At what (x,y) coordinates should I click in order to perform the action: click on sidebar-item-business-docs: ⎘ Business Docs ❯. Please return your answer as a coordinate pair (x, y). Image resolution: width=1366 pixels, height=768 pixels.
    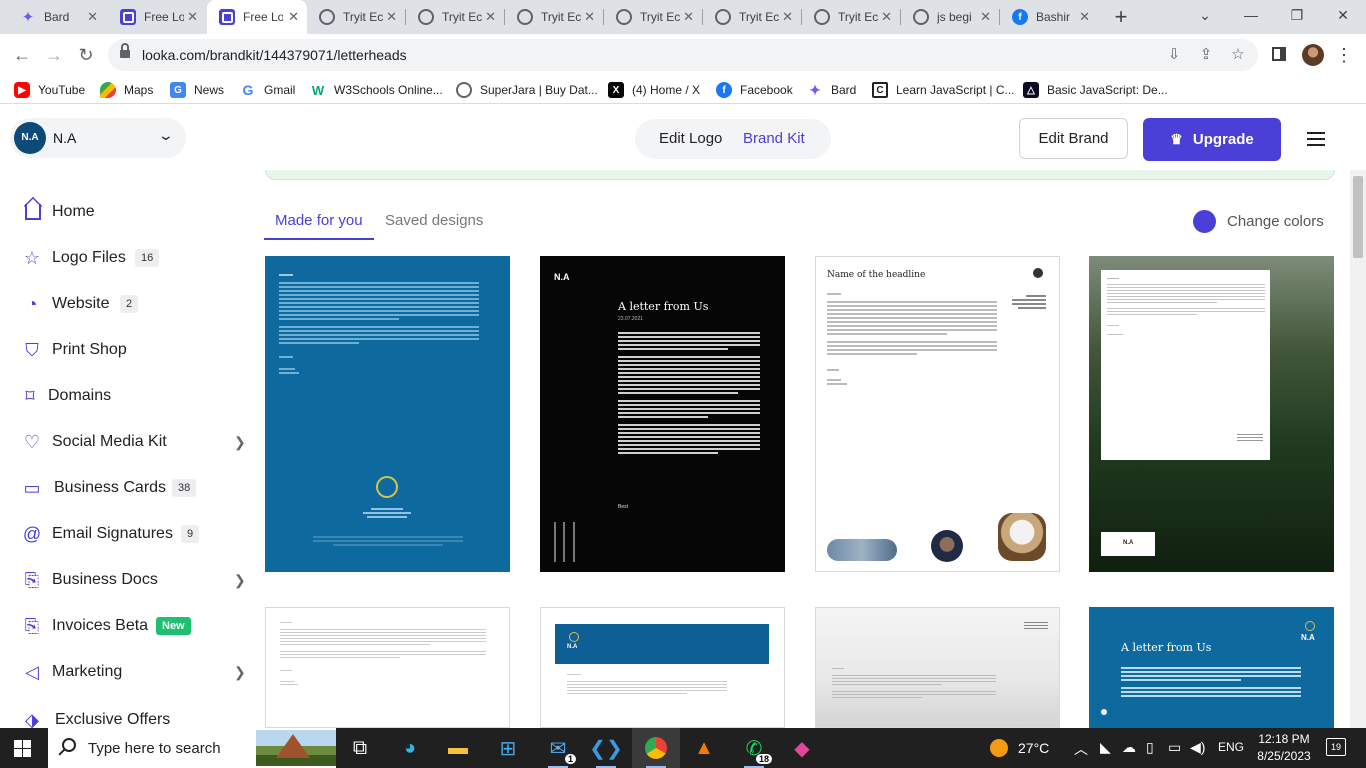
    Looking at the image, I should click on (131, 580).